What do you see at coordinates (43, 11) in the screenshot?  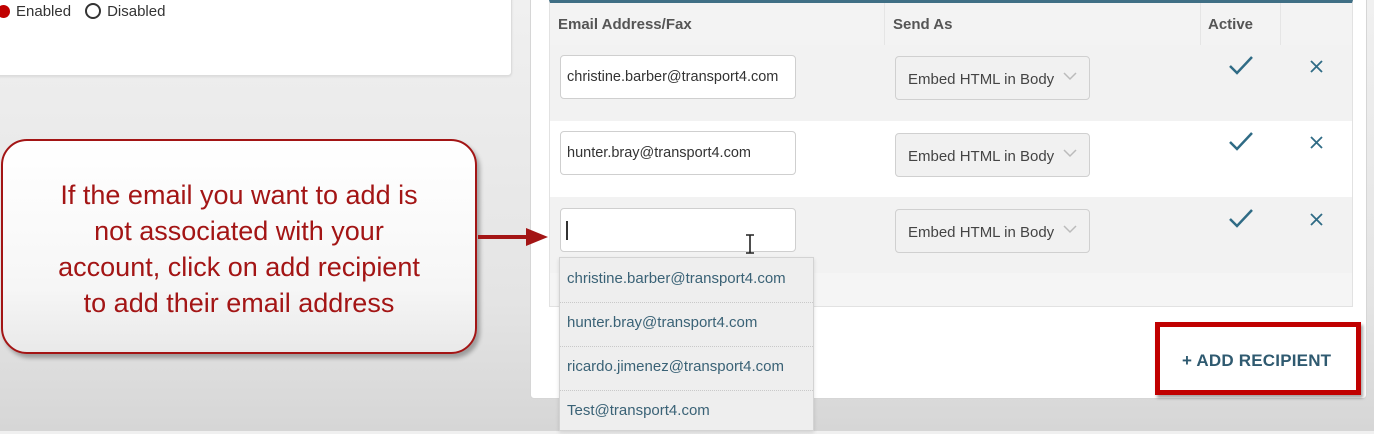 I see `enabled-label: Enabled` at bounding box center [43, 11].